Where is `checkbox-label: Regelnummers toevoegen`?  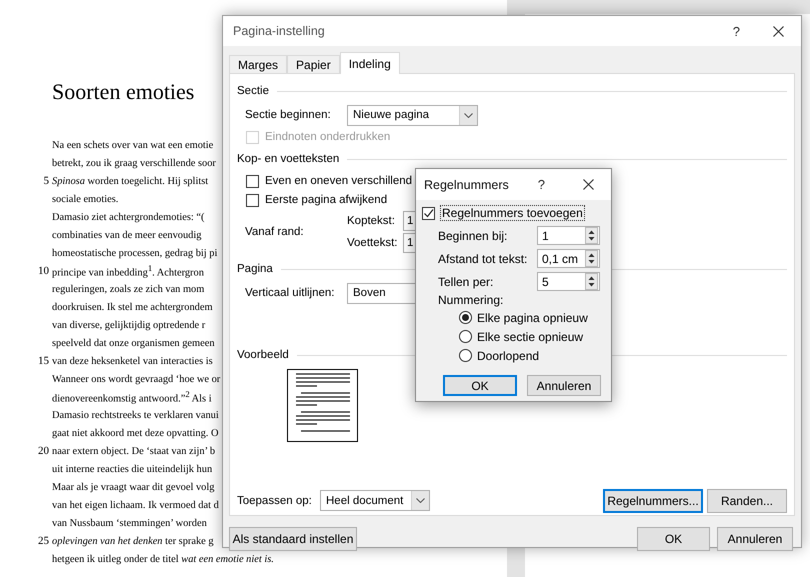 checkbox-label: Regelnummers toevoegen is located at coordinates (512, 213).